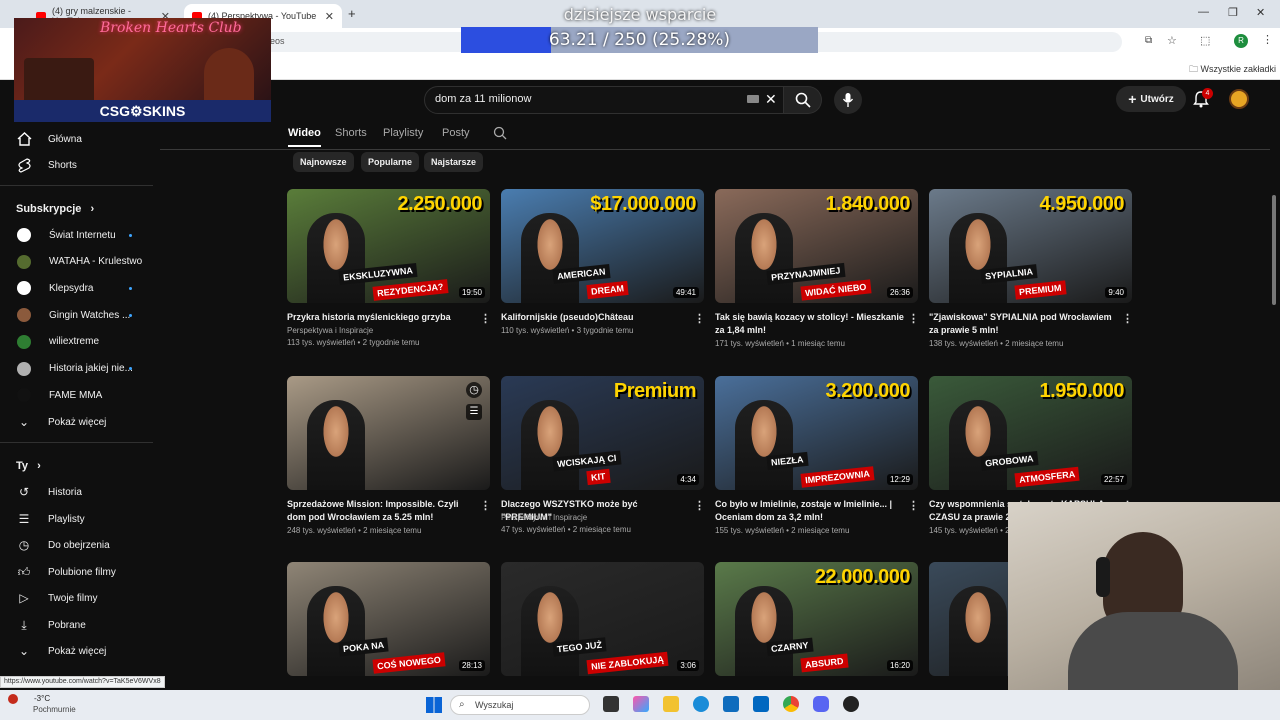 This screenshot has width=1280, height=720. Describe the element at coordinates (42, 698) in the screenshot. I see `weather-temp: -3°C` at that location.